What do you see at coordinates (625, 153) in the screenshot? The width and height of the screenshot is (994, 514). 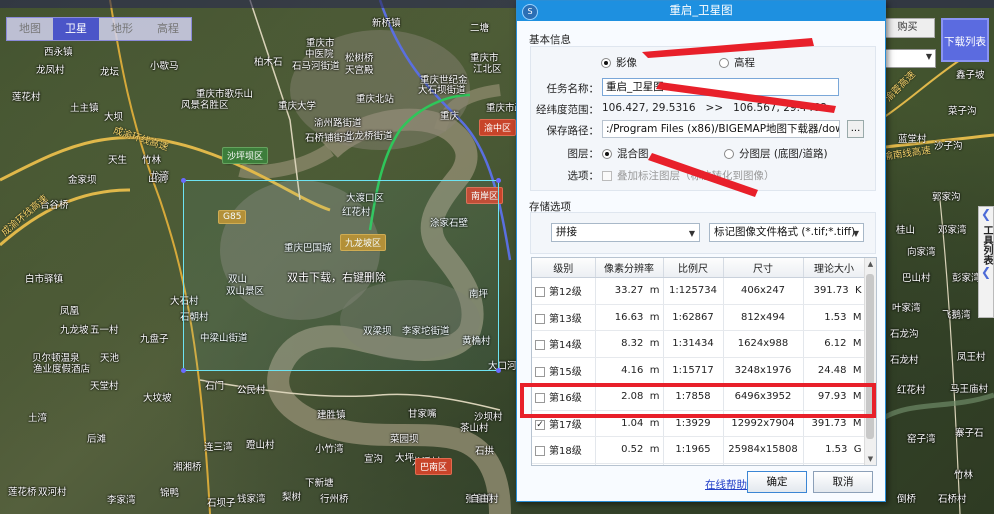 I see `layer-mixed-radio: 混合图` at bounding box center [625, 153].